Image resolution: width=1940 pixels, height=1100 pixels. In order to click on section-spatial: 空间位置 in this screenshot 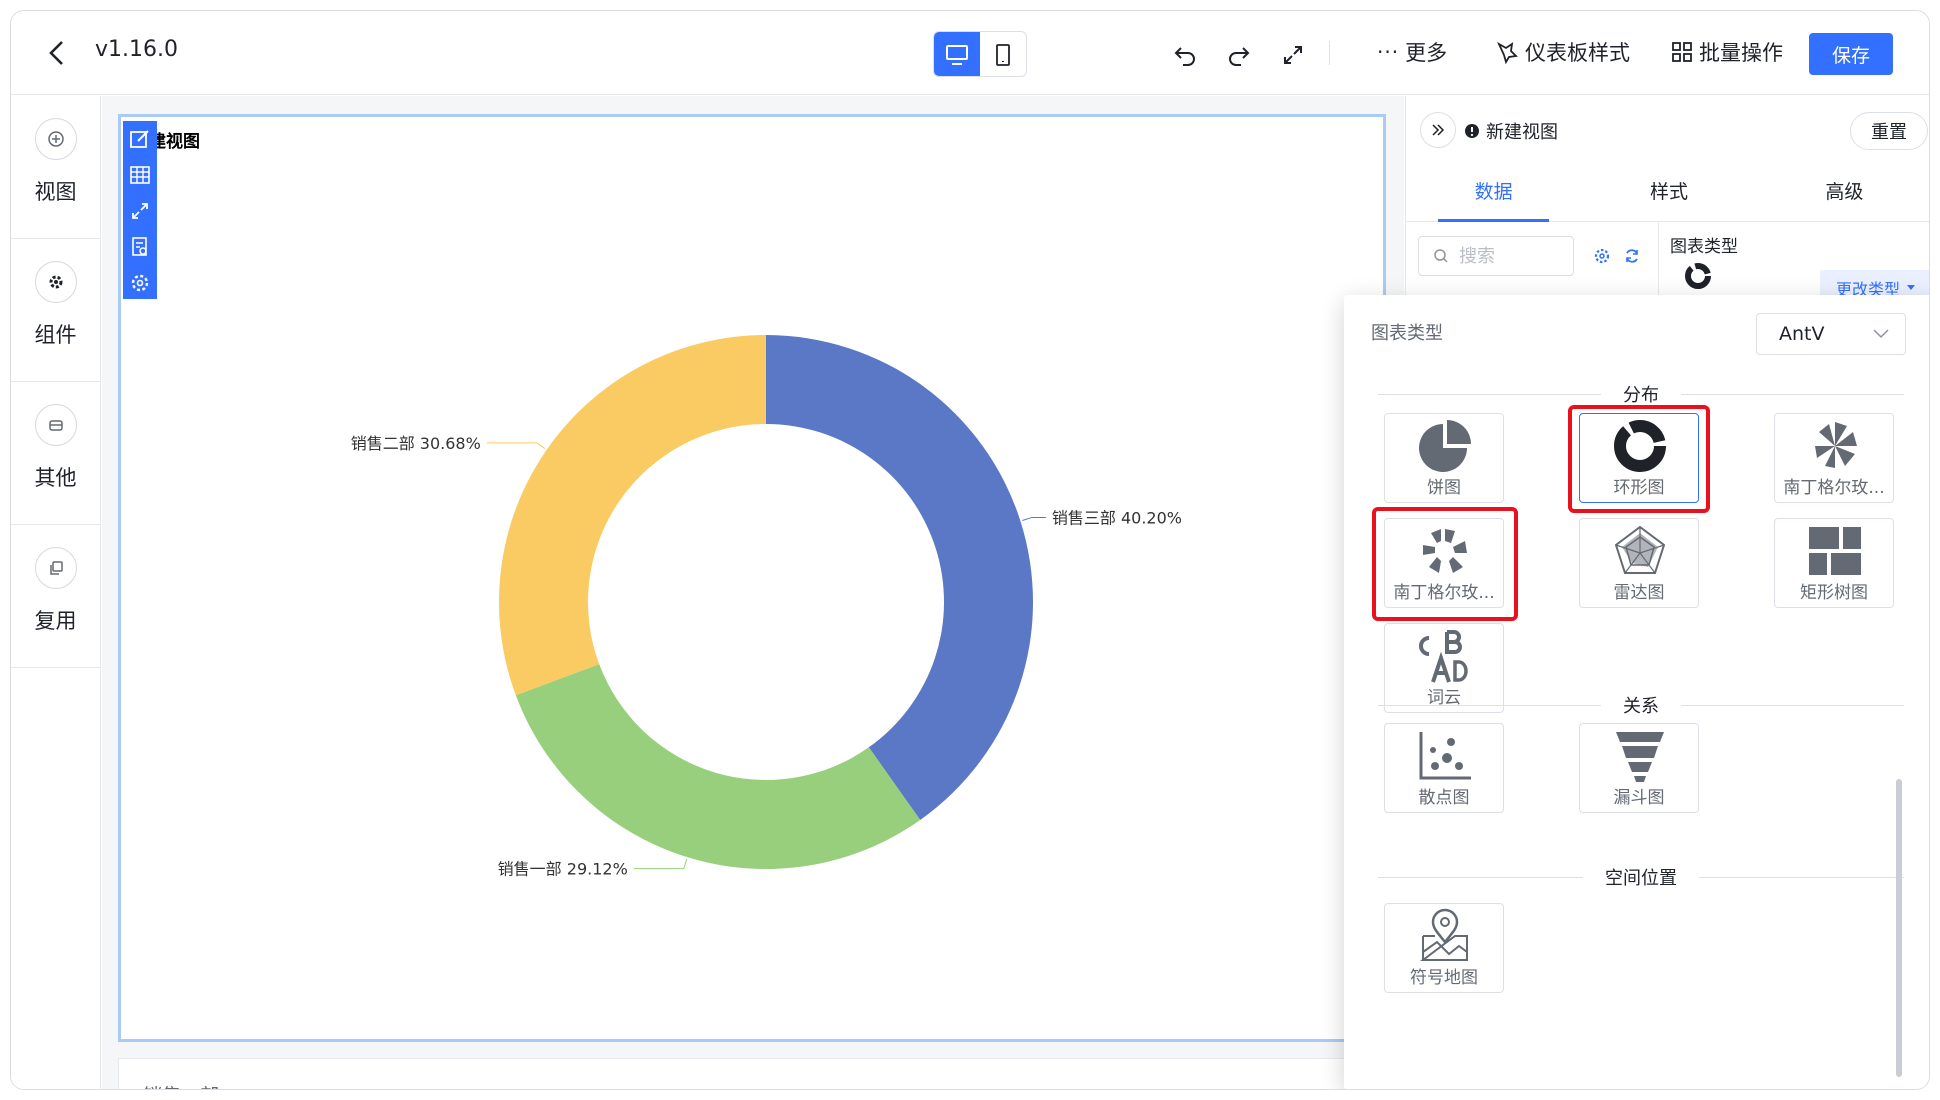, I will do `click(1641, 877)`.